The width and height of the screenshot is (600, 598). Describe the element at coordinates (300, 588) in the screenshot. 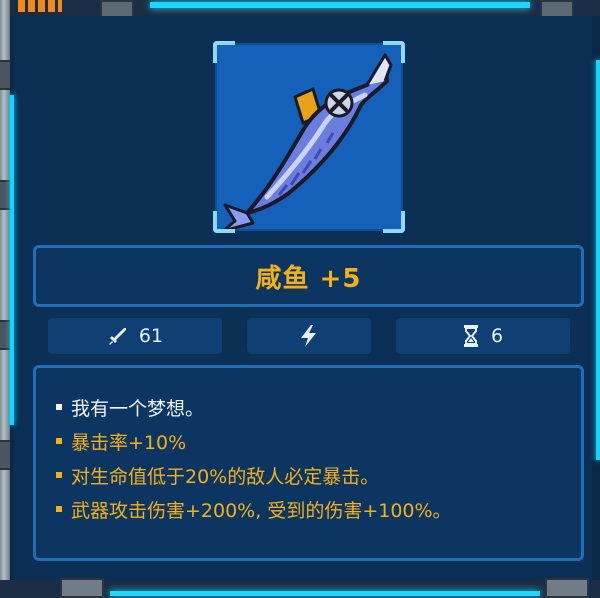

I see `bottom-frame-bar` at that location.